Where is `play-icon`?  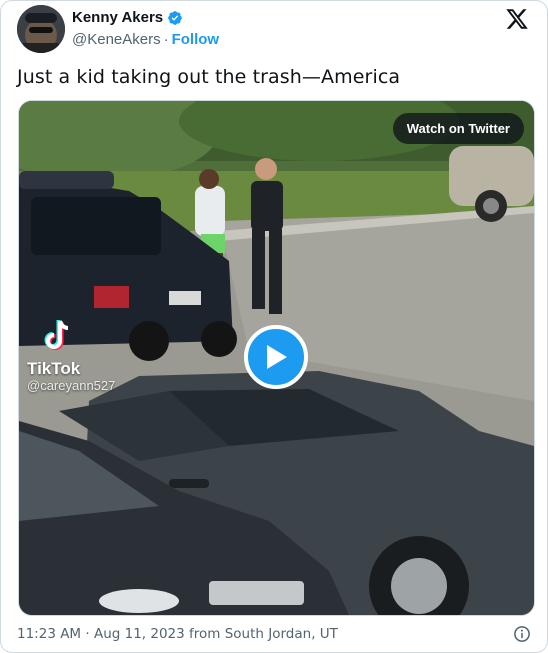
play-icon is located at coordinates (276, 357).